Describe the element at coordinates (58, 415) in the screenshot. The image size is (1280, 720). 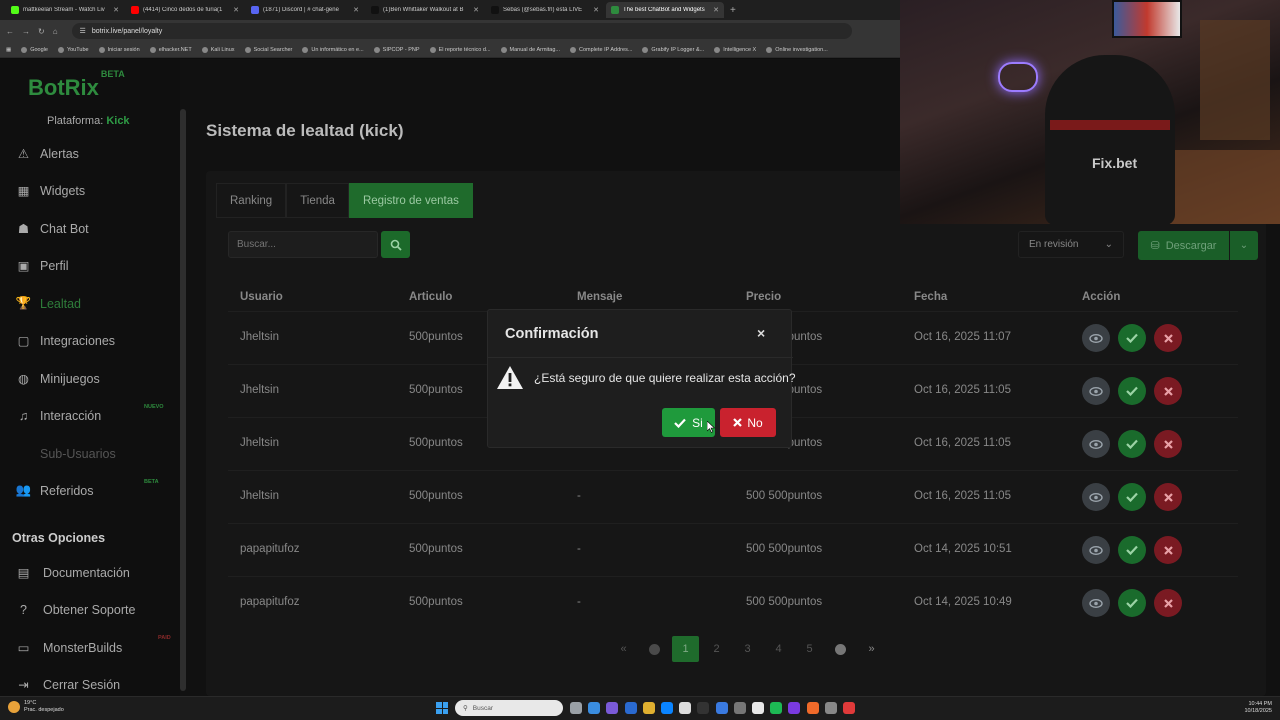
I see `sidebar-item-interaccin: ♫ Interacción` at that location.